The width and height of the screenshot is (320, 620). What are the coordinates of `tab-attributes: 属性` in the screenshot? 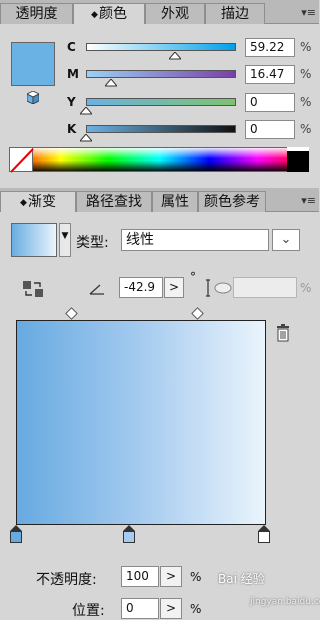 It's located at (175, 201).